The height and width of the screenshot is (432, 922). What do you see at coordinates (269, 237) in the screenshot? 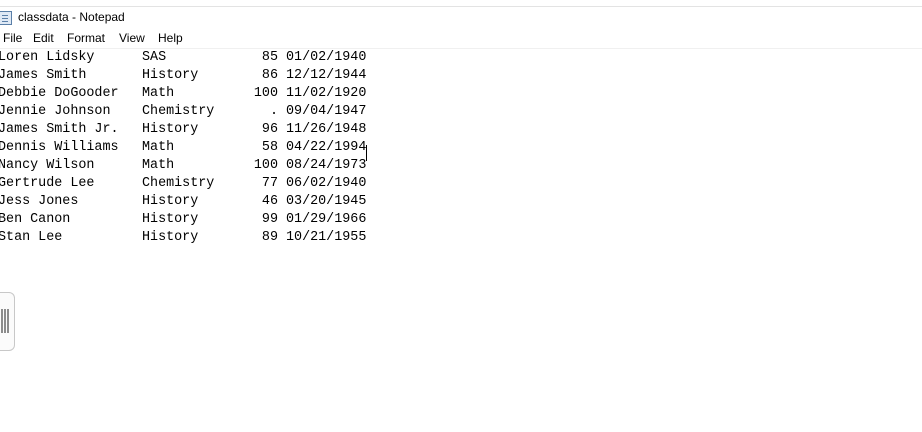
I see `score: 89` at bounding box center [269, 237].